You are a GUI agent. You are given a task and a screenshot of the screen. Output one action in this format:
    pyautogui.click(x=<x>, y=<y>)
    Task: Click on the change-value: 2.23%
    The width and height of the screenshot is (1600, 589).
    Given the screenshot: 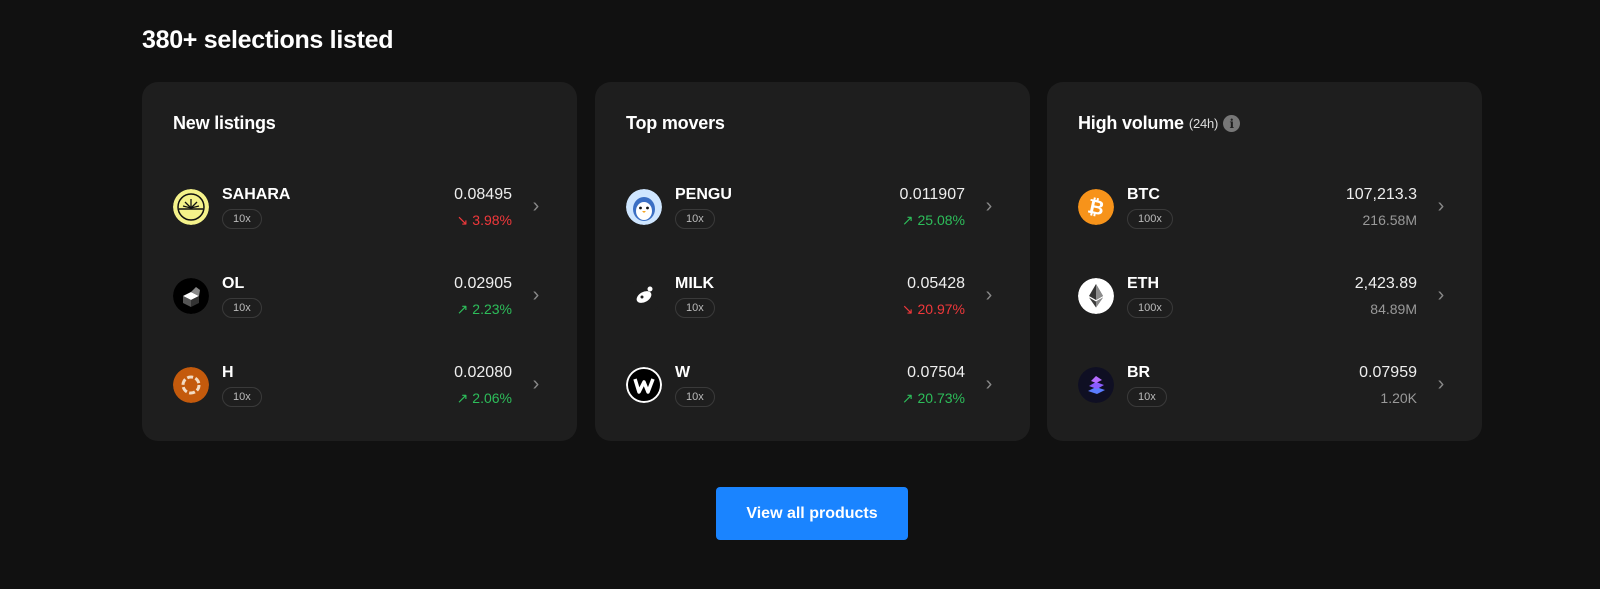 What is the action you would take?
    pyautogui.click(x=492, y=308)
    